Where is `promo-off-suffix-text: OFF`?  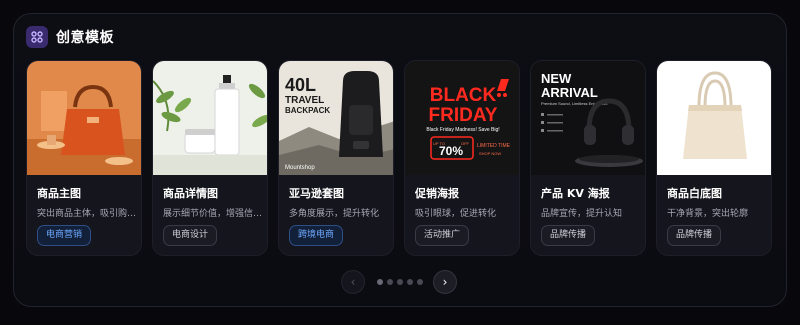 promo-off-suffix-text: OFF is located at coordinates (465, 143).